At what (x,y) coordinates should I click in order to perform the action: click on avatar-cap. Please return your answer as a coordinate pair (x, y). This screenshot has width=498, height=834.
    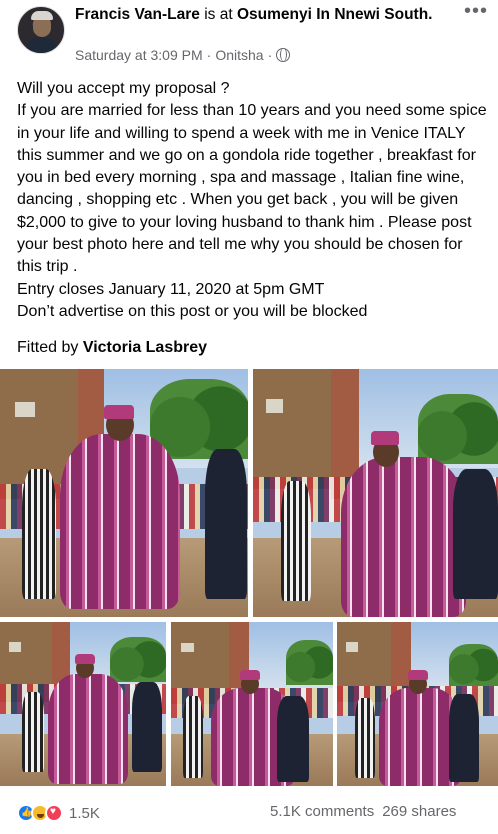
    Looking at the image, I should click on (42, 15).